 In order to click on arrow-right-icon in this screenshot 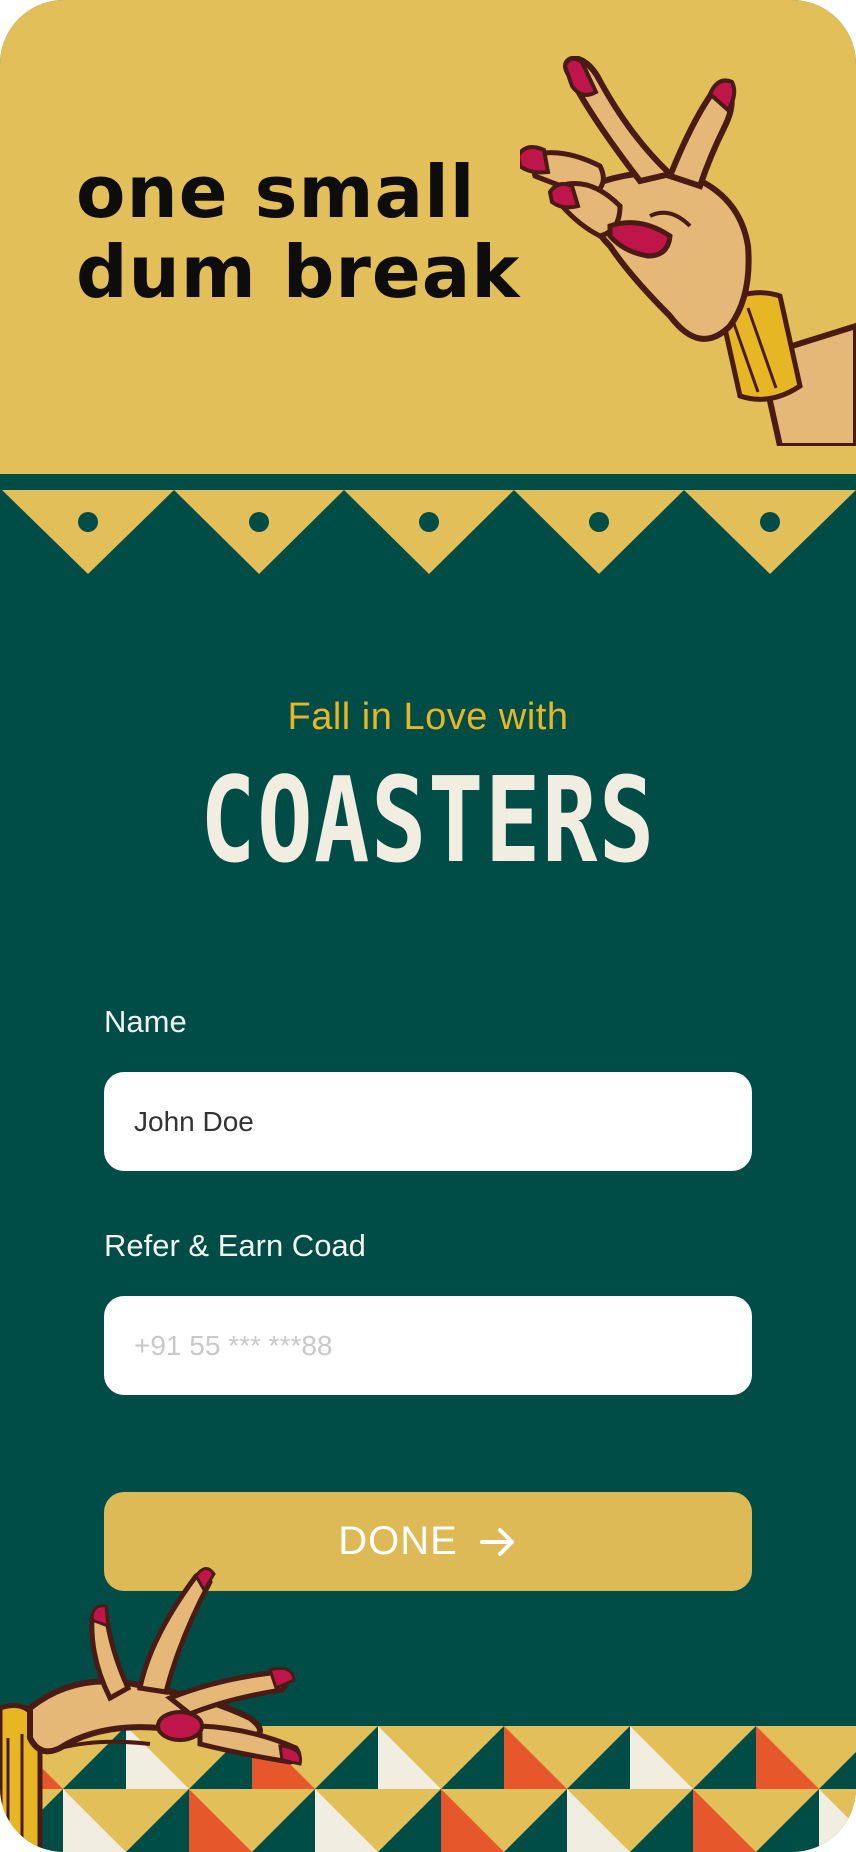, I will do `click(496, 1541)`.